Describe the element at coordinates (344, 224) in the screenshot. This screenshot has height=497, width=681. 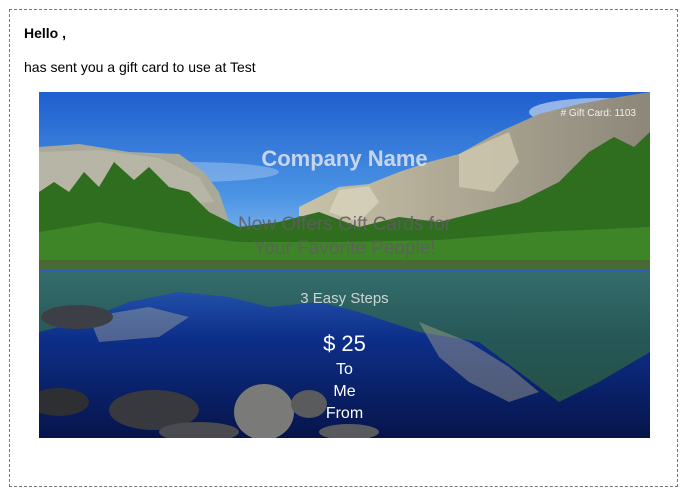
I see `tagline-line-1: Now Offers Gift Cards for` at that location.